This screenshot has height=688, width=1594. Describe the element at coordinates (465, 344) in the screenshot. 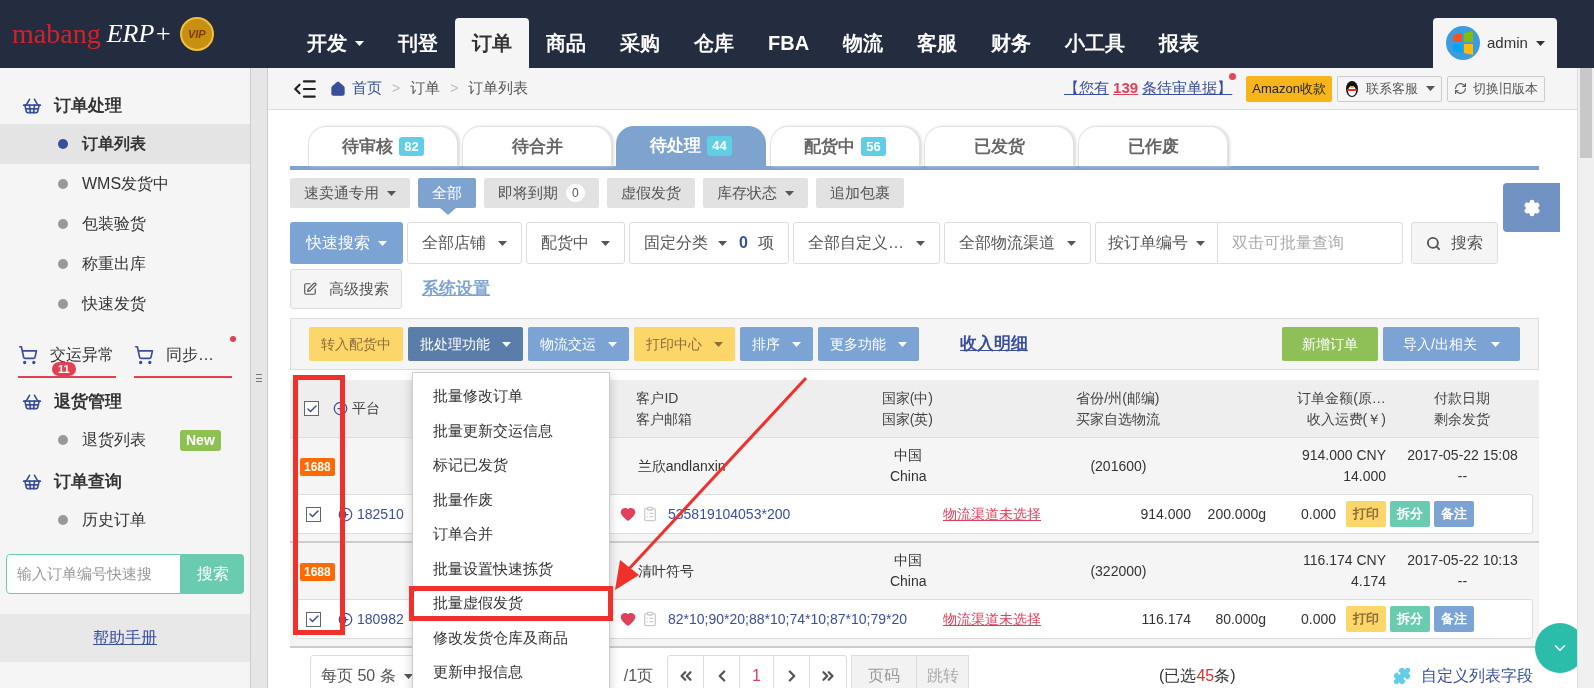

I see `toolbar-button: 批处理功能` at that location.